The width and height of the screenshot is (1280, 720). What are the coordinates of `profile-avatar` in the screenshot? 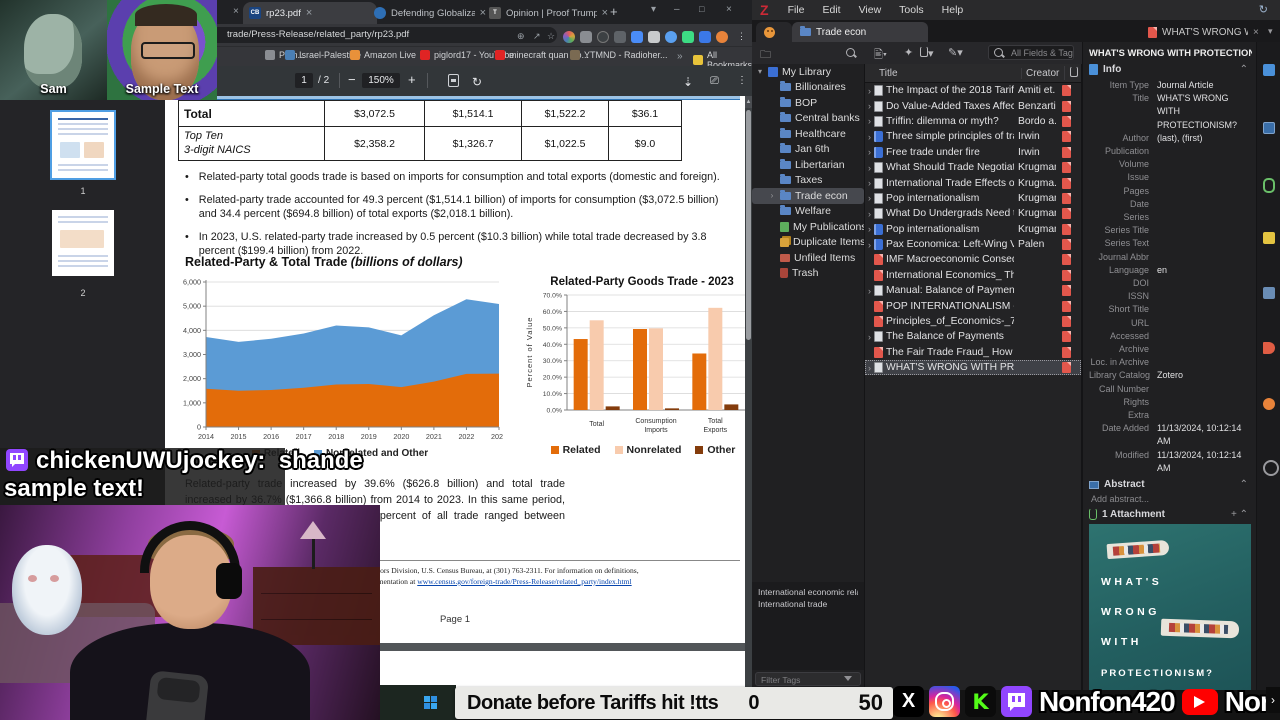 It's located at (722, 37).